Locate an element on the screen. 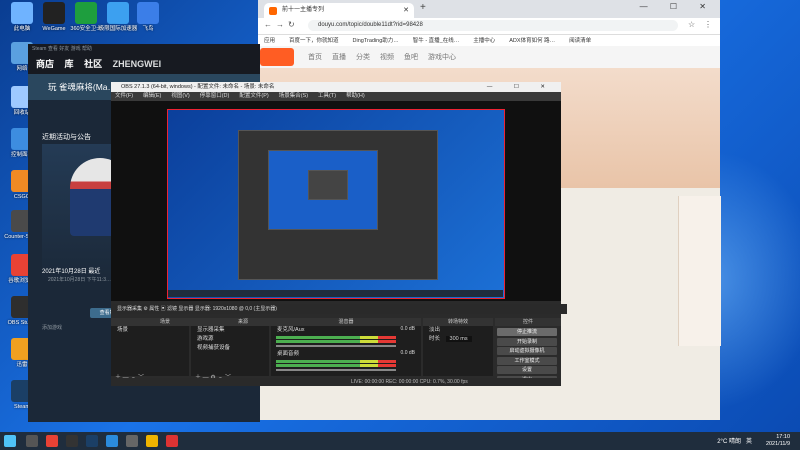  system-clock: 17:10 2021/11/9 is located at coordinates (778, 441).